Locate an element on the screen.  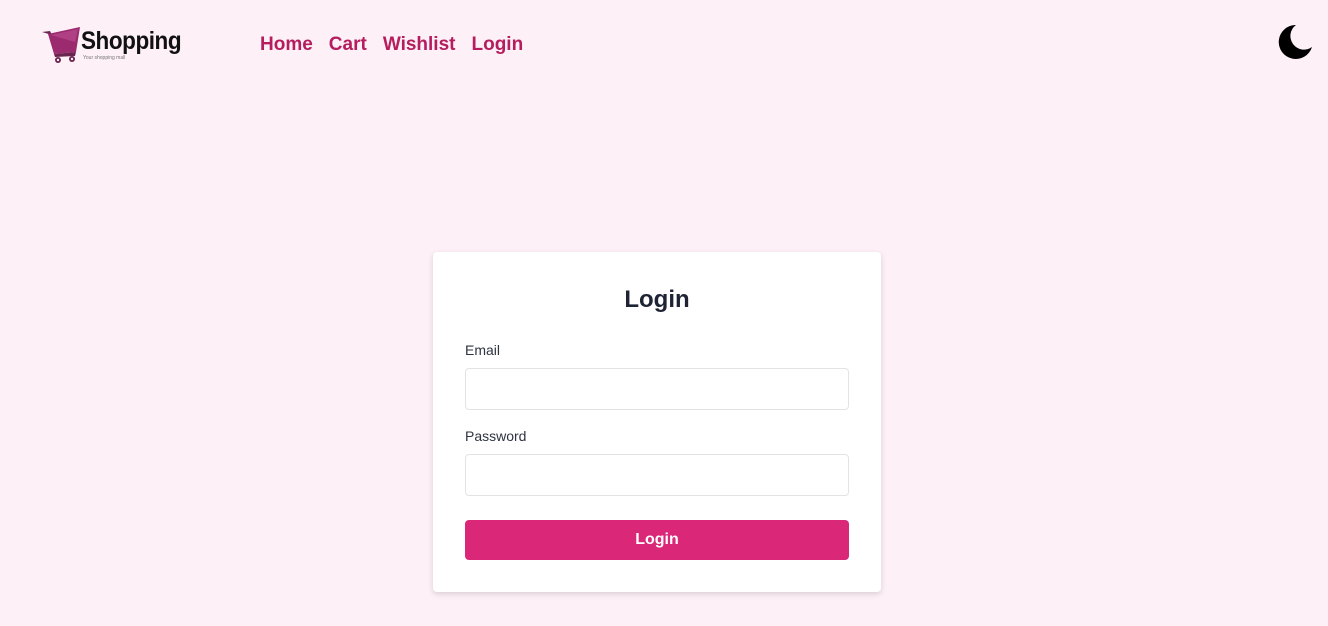
brand-logo: Shopping Your shopping mall is located at coordinates (112, 46).